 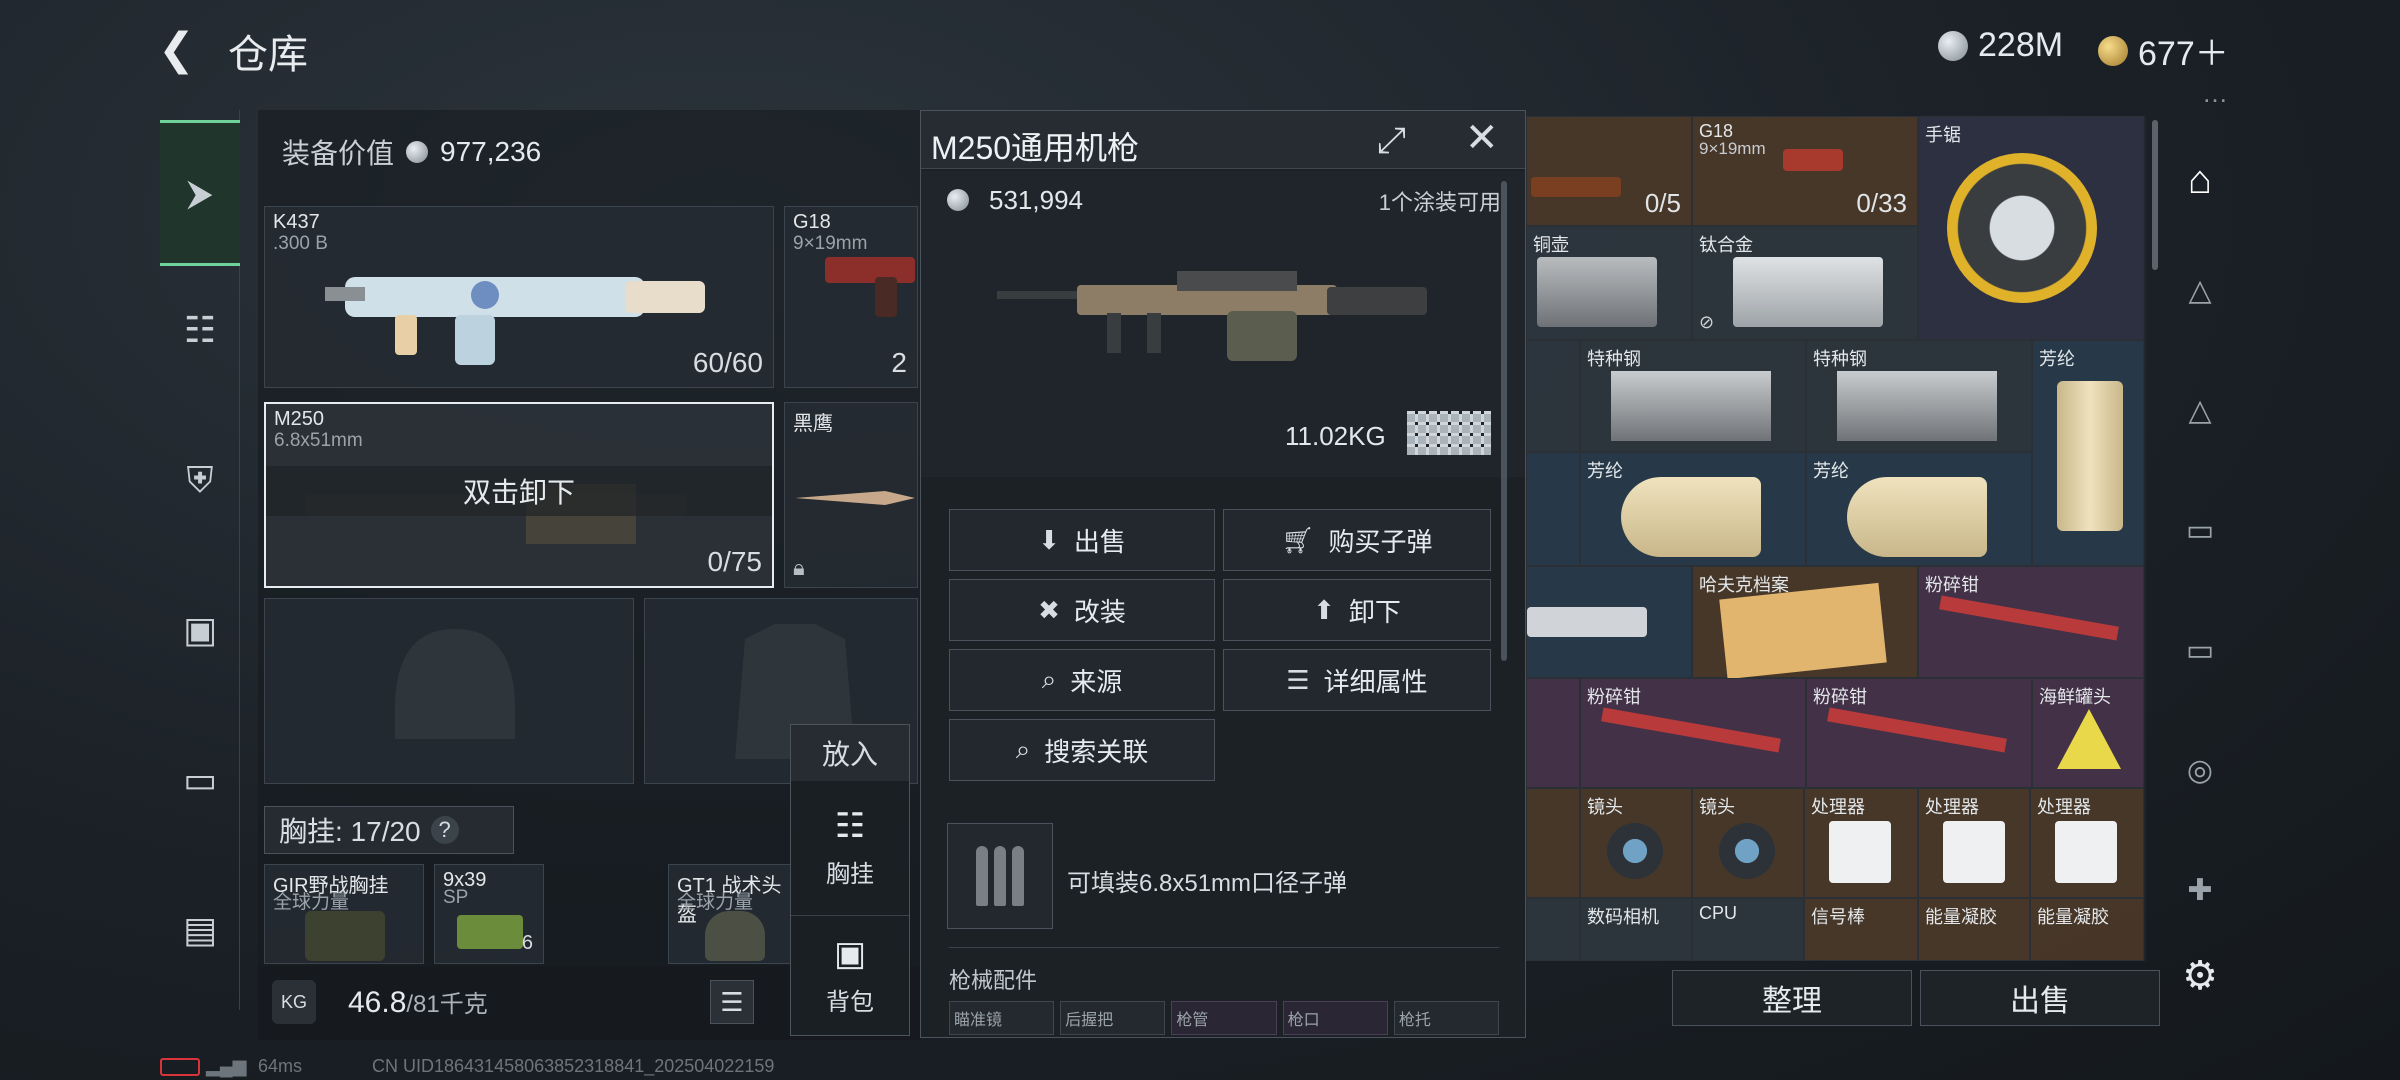 I want to click on storage-item: 钛合金 ⊘, so click(x=1805, y=283).